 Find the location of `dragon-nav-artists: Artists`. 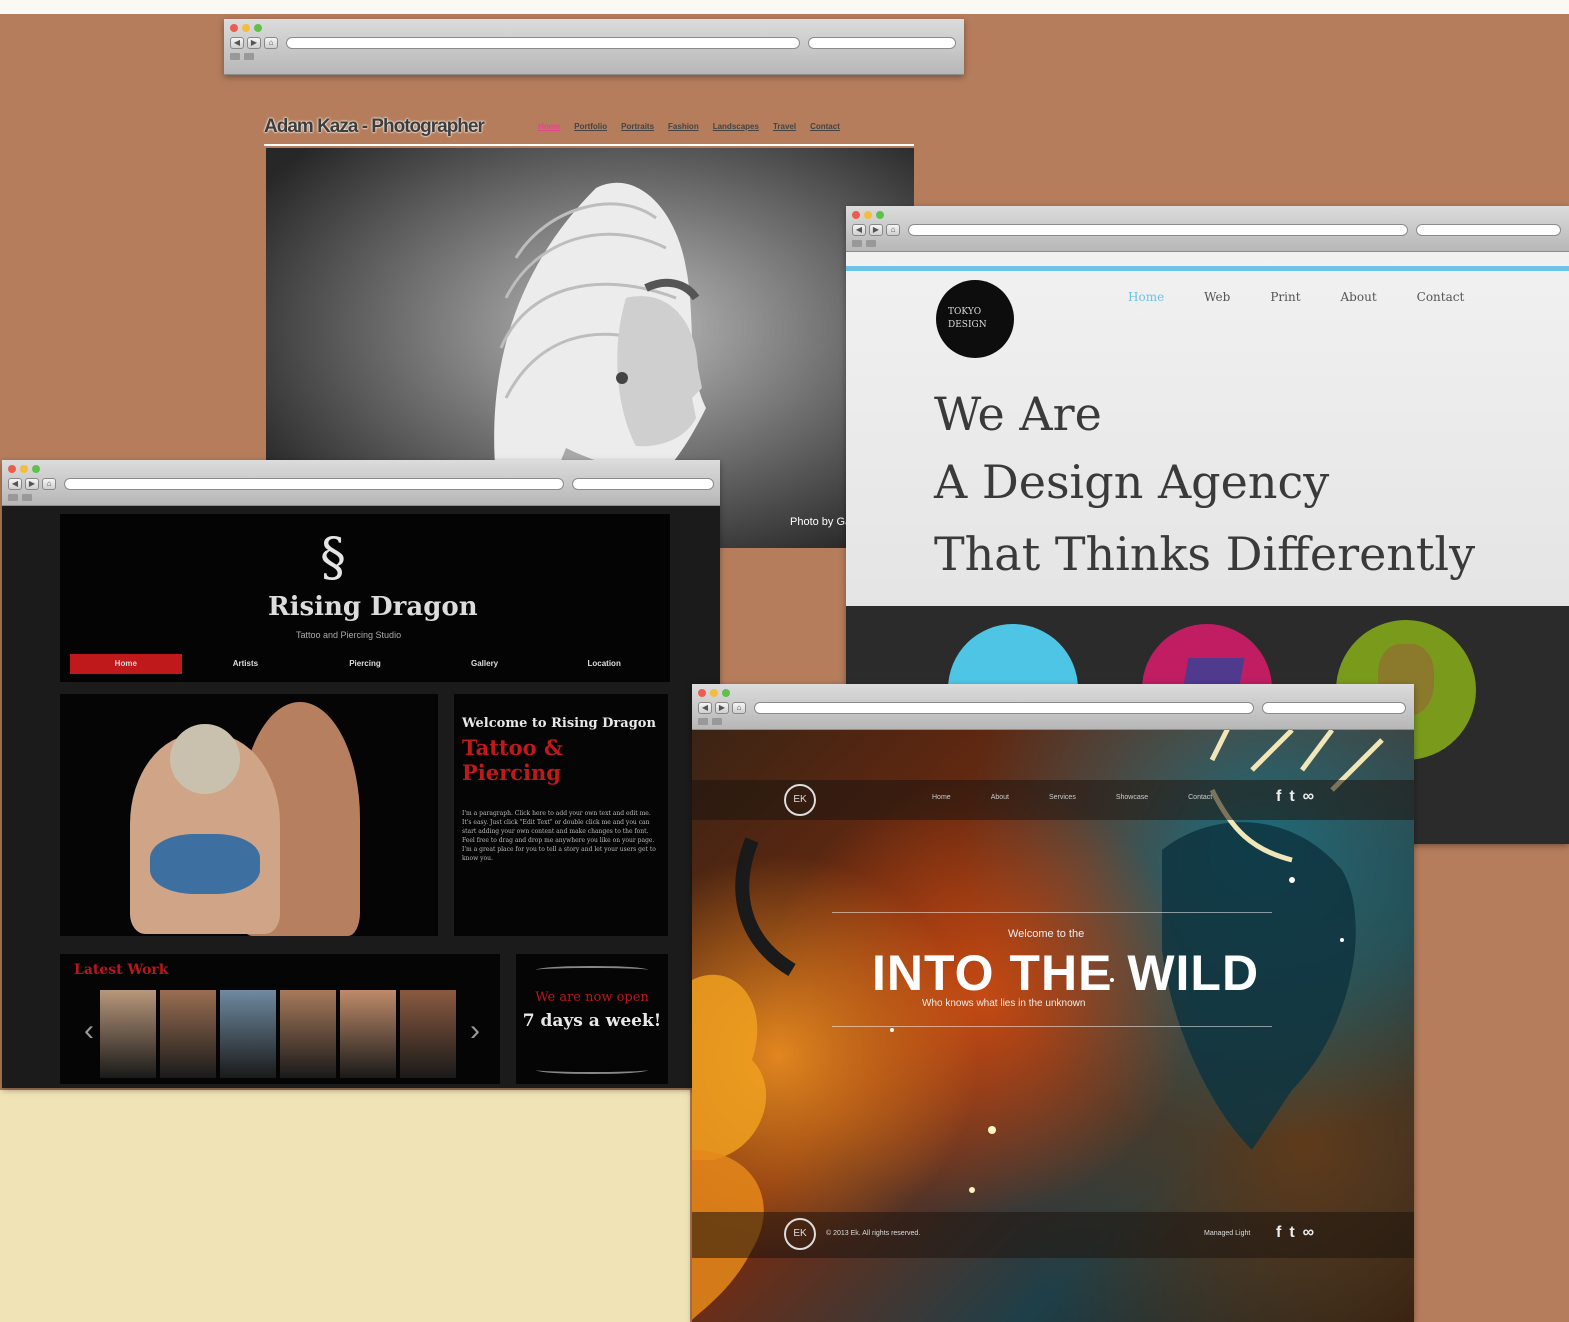

dragon-nav-artists: Artists is located at coordinates (246, 664).